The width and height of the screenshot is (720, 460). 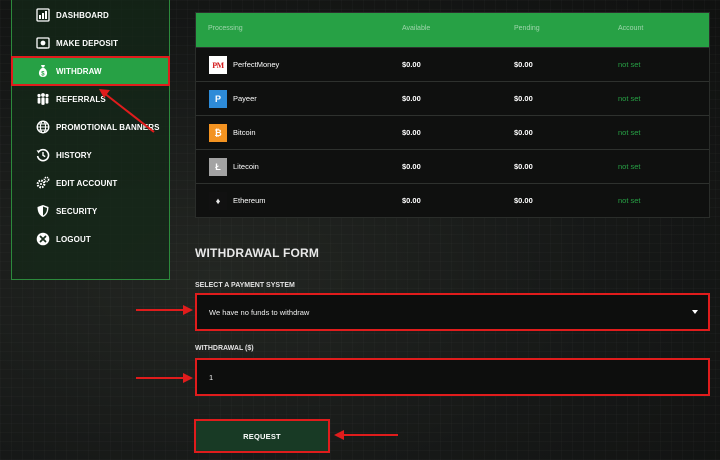 What do you see at coordinates (87, 183) in the screenshot?
I see `sidebar-item-label: EDIT ACCOUNT` at bounding box center [87, 183].